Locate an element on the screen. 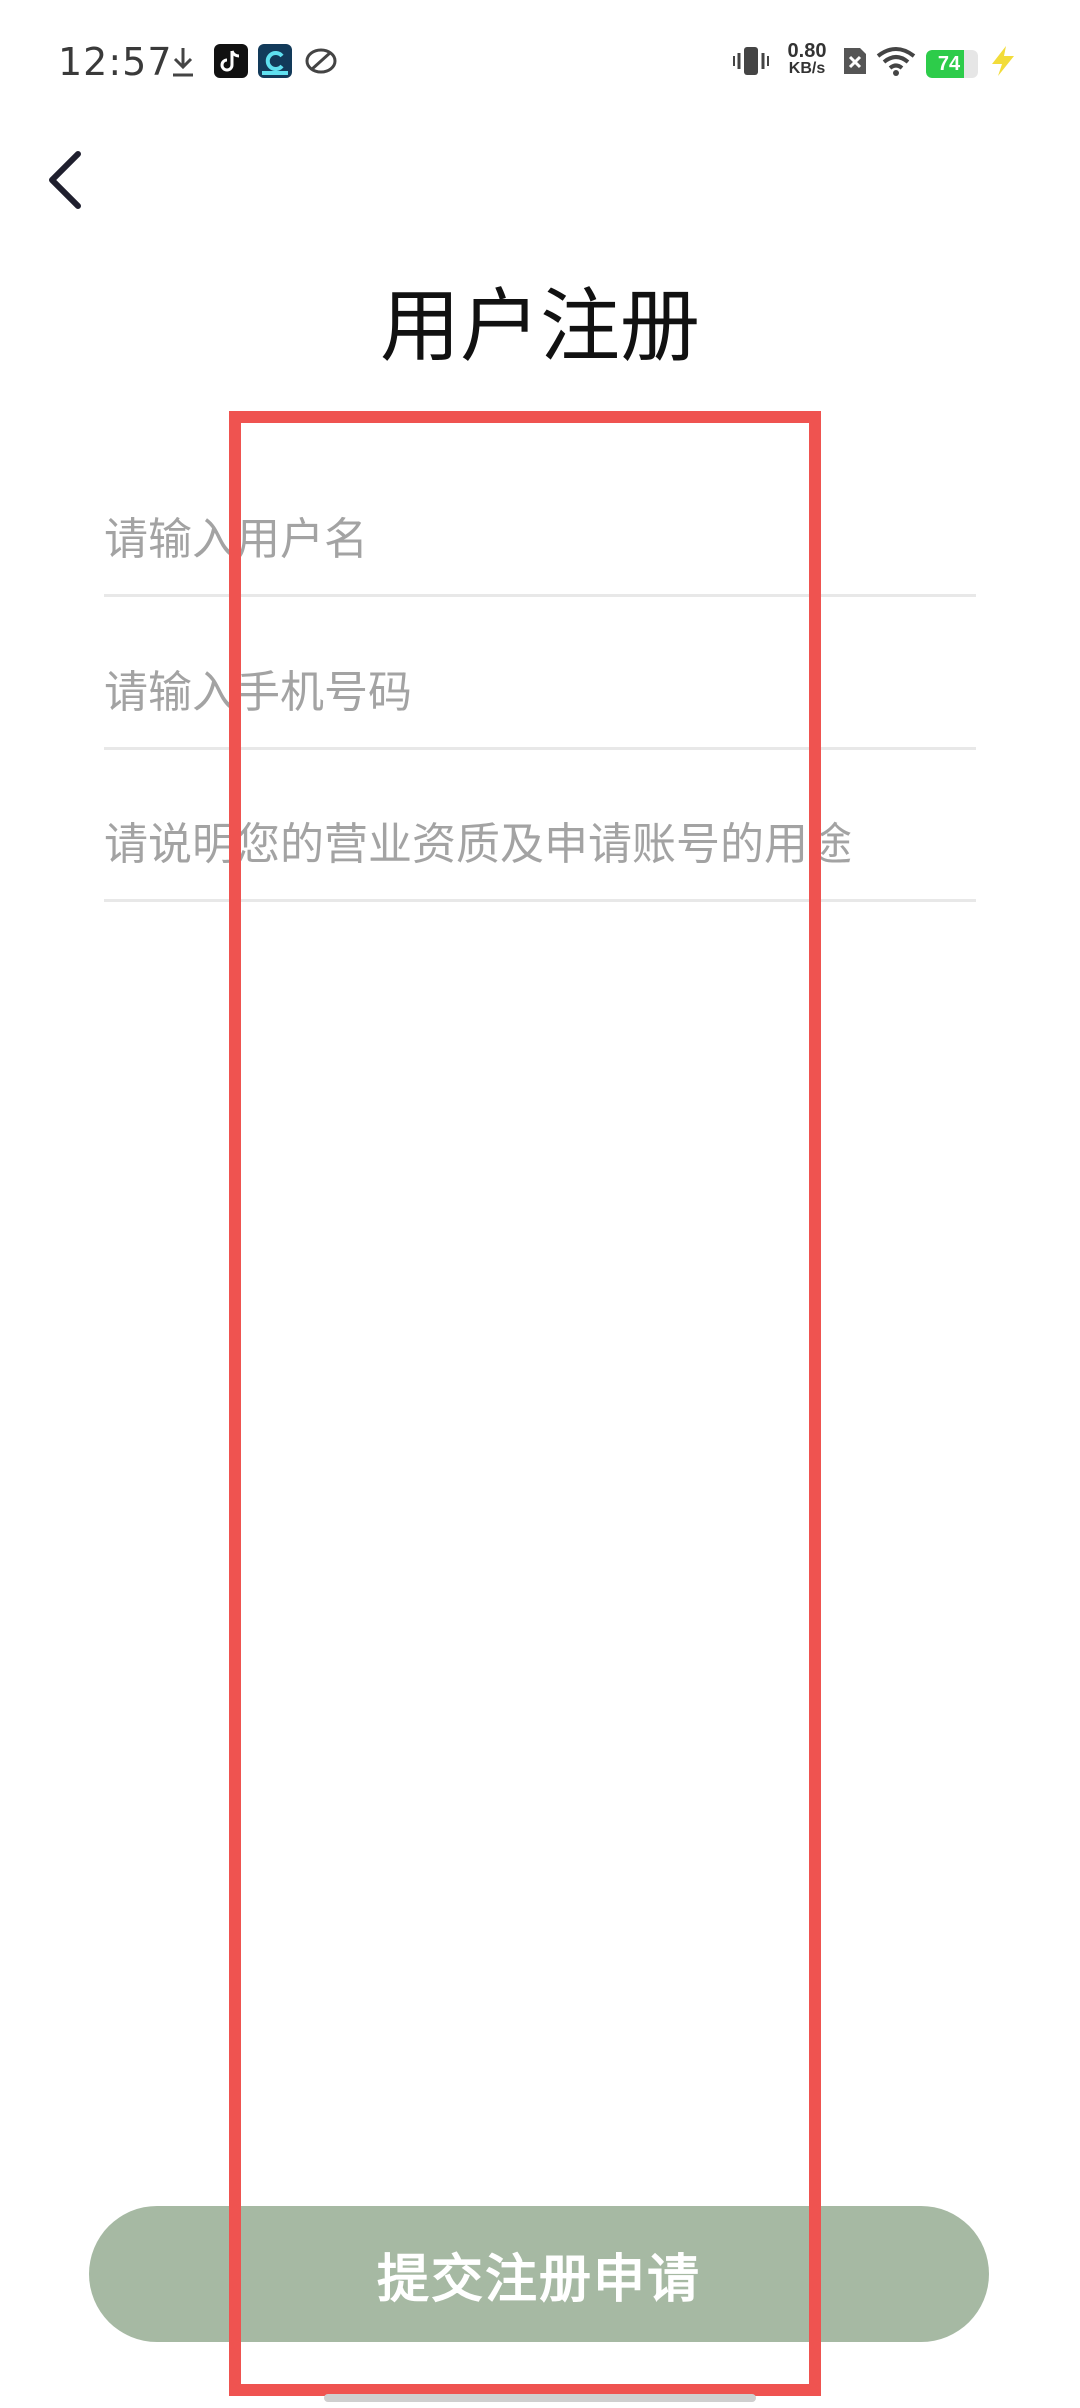 The height and width of the screenshot is (2408, 1080). sync-icon is located at coordinates (321, 61).